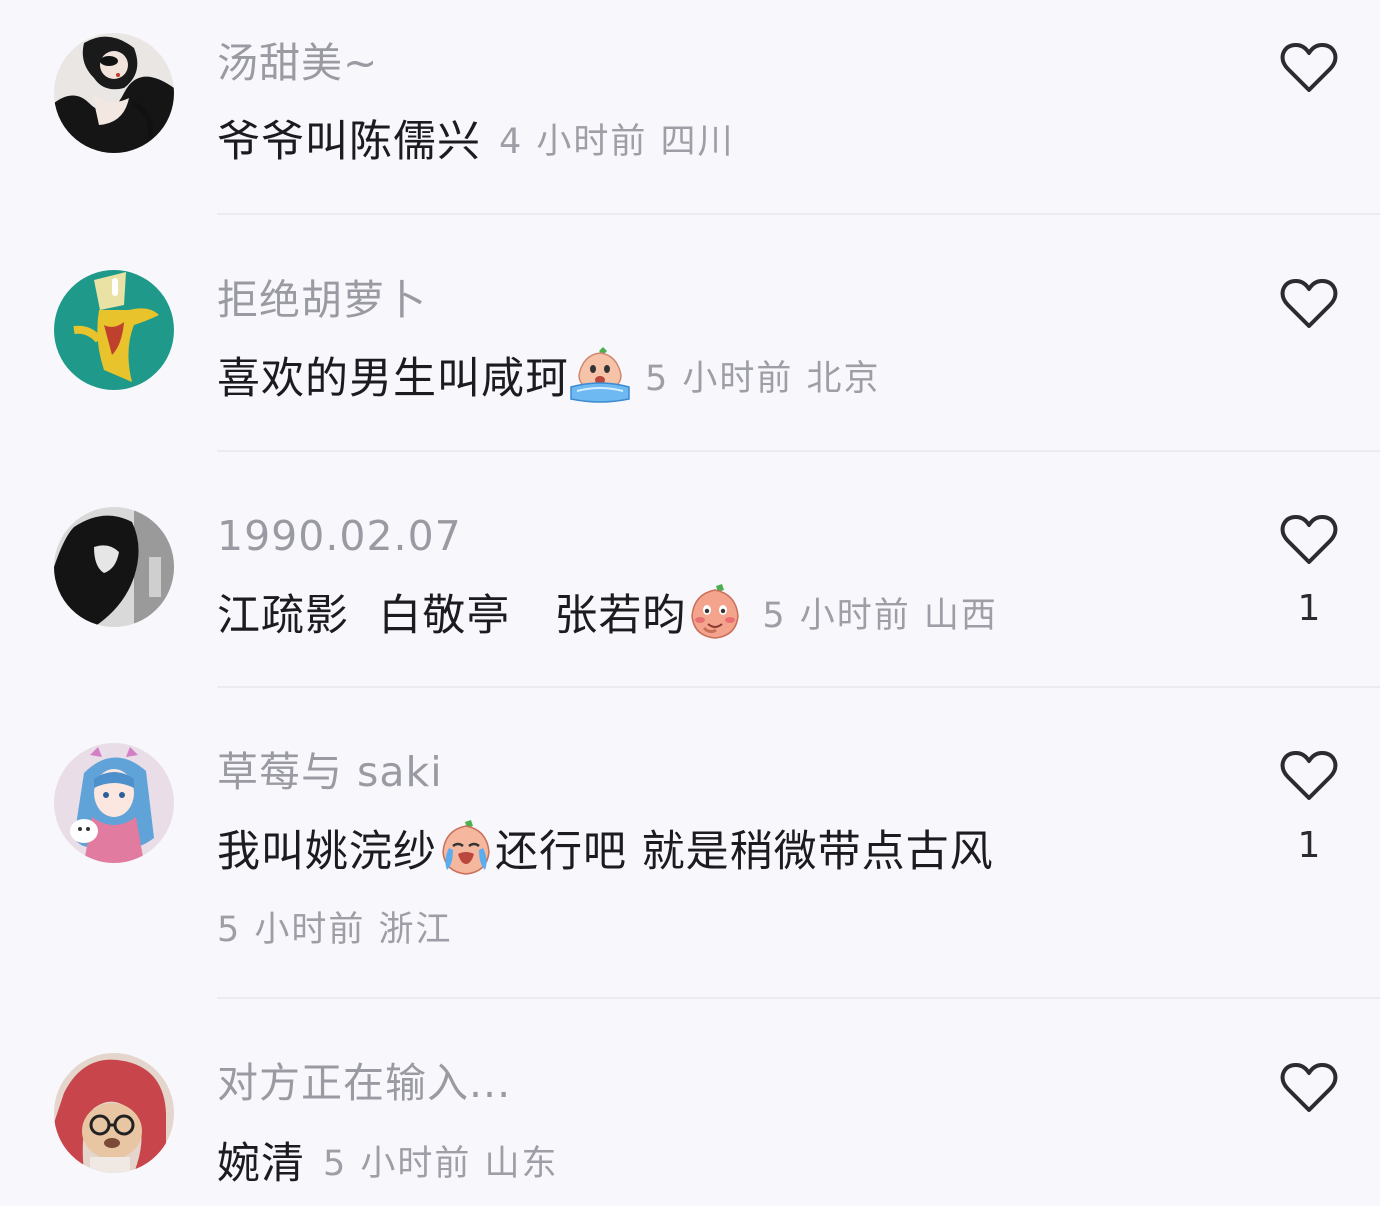 The width and height of the screenshot is (1380, 1206). Describe the element at coordinates (599, 375) in the screenshot. I see `crying-peach-emoji-icon` at that location.